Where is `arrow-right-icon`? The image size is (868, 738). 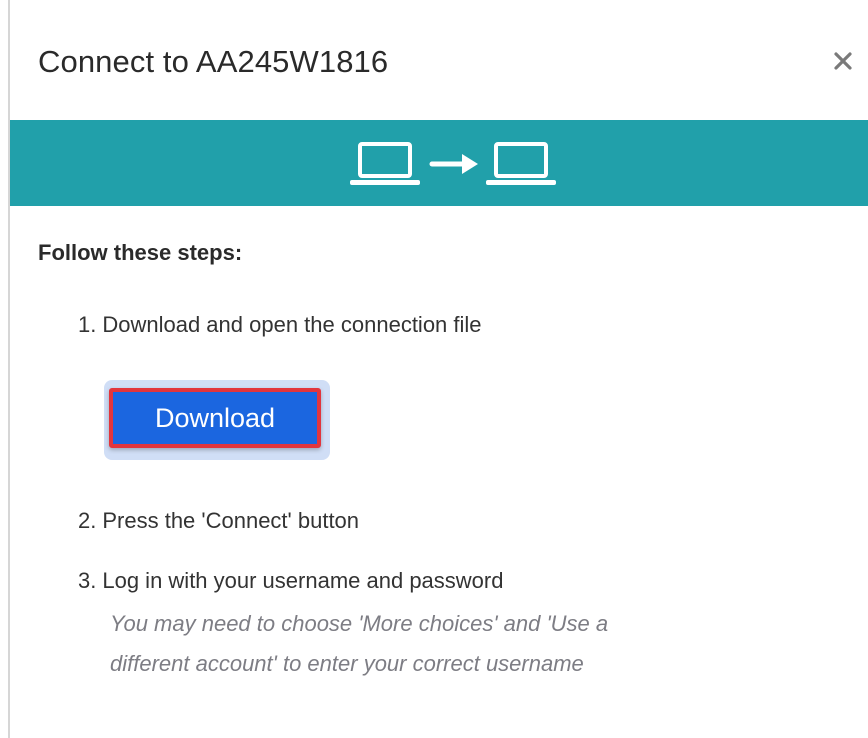
arrow-right-icon is located at coordinates (453, 164).